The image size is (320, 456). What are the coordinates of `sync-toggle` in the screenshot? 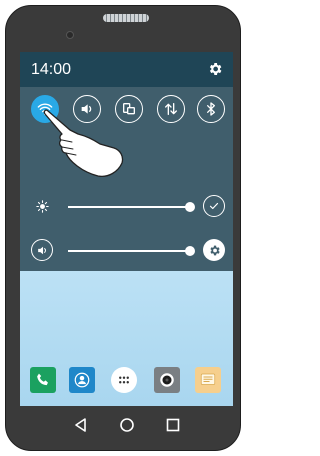 It's located at (171, 109).